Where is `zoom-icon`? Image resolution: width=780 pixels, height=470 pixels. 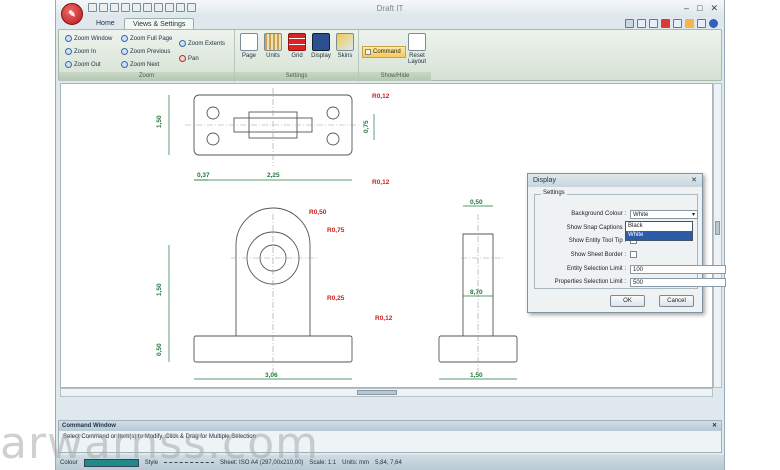 zoom-icon is located at coordinates (653, 23).